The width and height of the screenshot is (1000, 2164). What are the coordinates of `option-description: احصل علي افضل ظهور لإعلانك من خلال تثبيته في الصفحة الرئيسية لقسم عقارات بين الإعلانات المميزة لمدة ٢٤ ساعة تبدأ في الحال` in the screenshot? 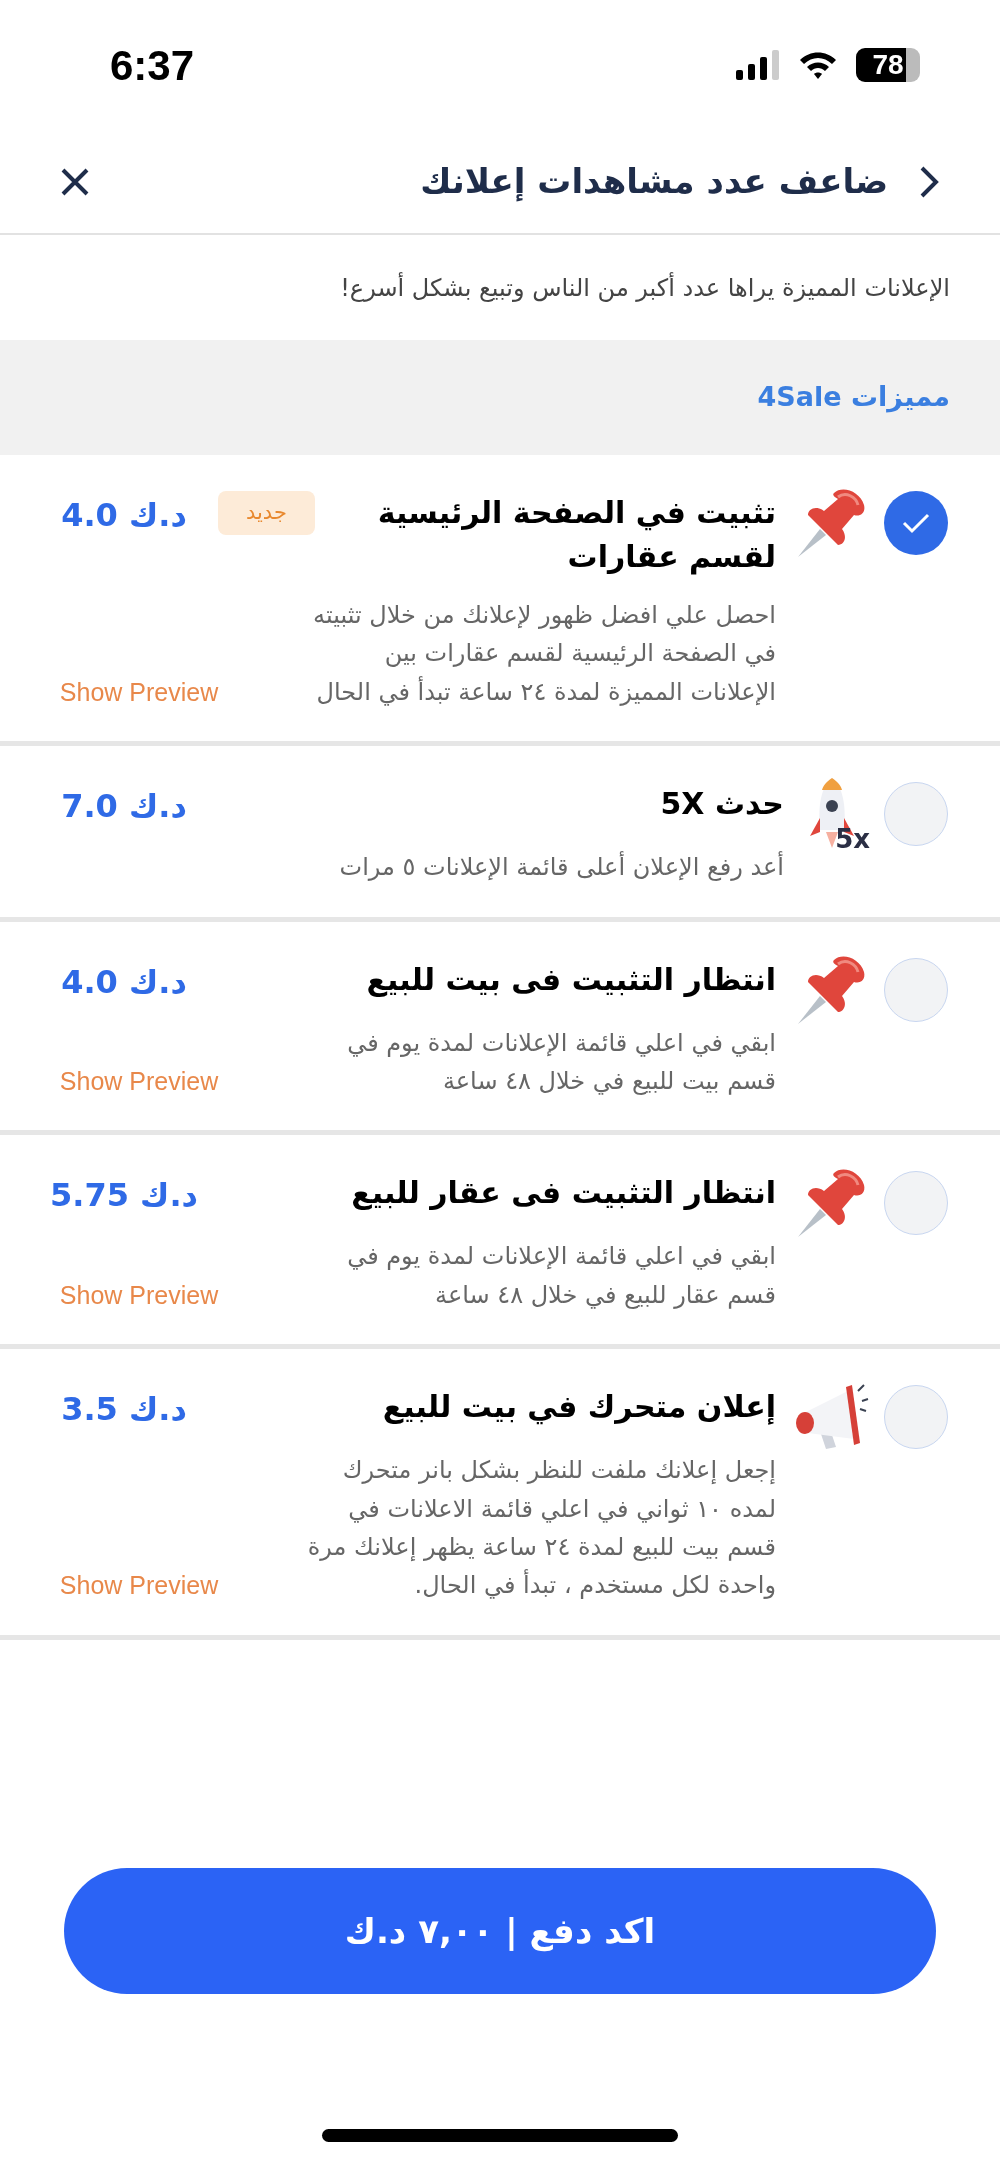 It's located at (544, 654).